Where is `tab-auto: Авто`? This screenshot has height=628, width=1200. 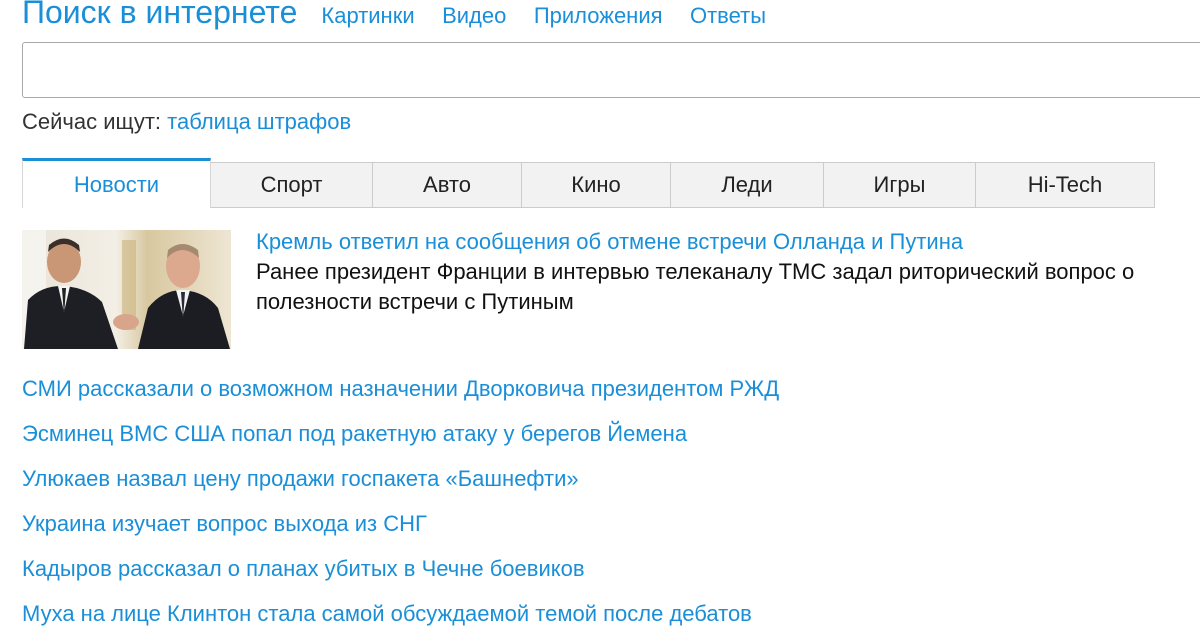 tab-auto: Авто is located at coordinates (447, 185).